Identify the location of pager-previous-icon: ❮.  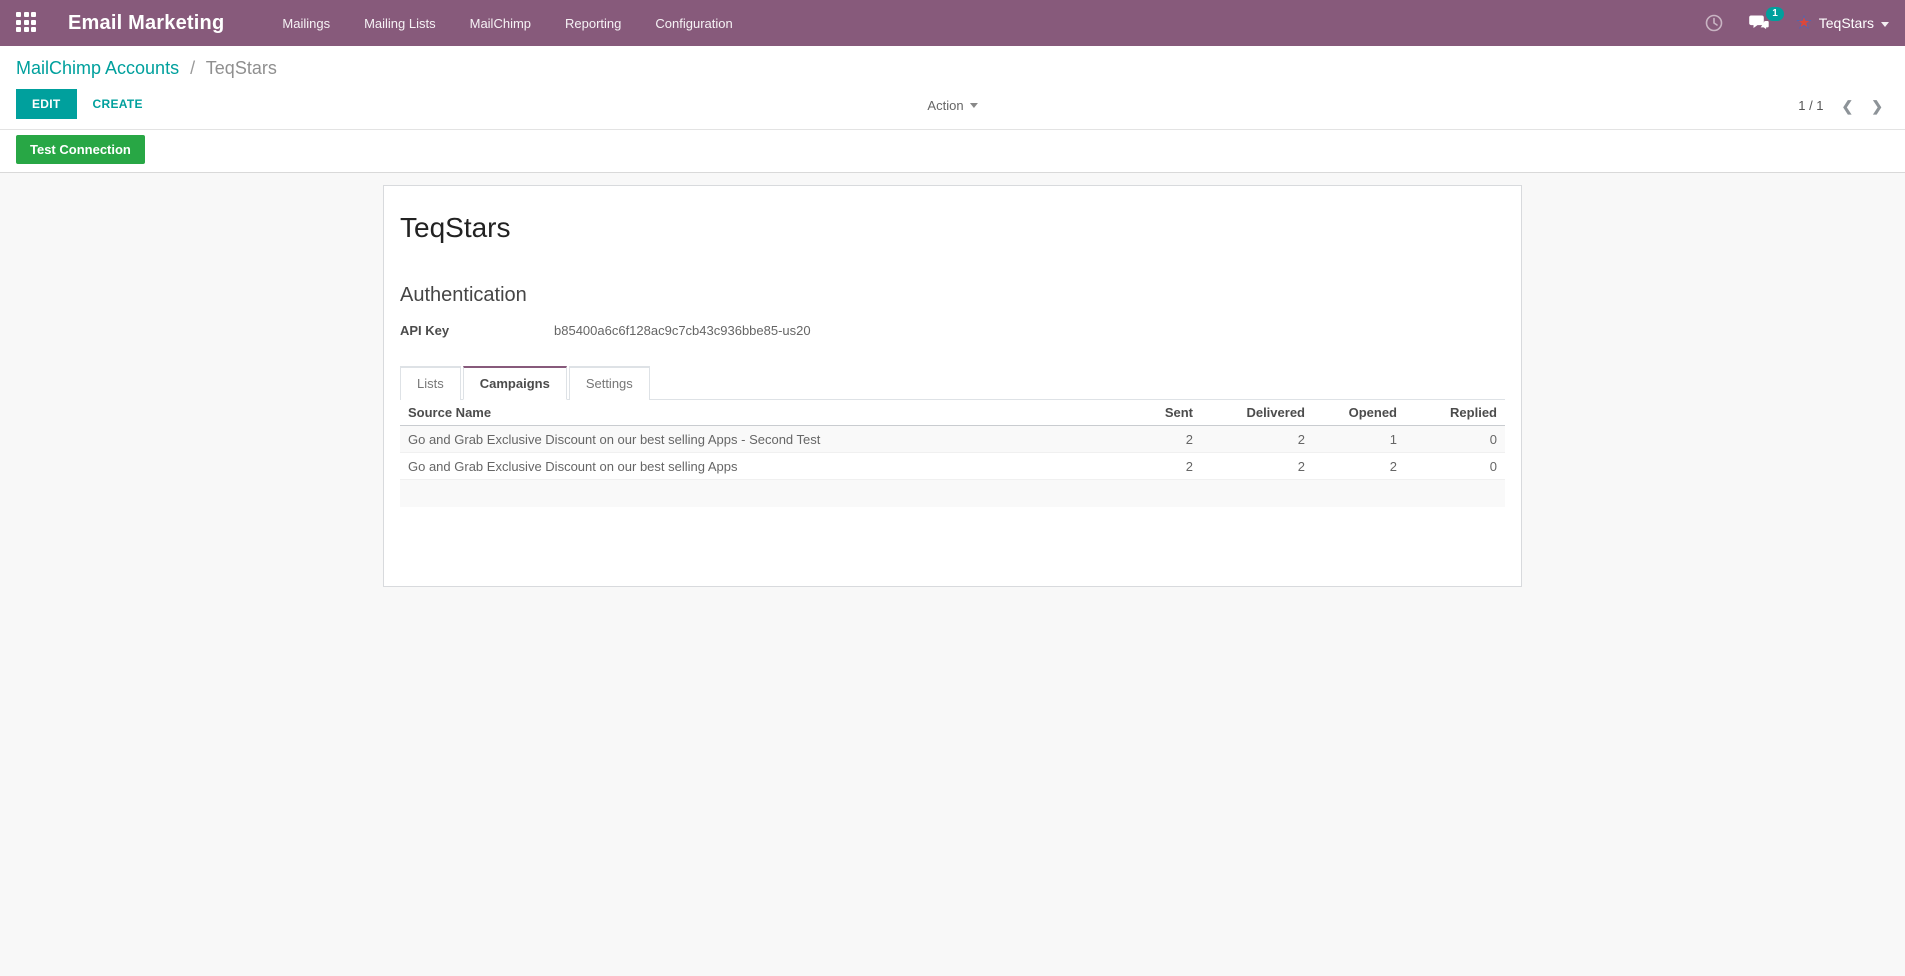
(1848, 106).